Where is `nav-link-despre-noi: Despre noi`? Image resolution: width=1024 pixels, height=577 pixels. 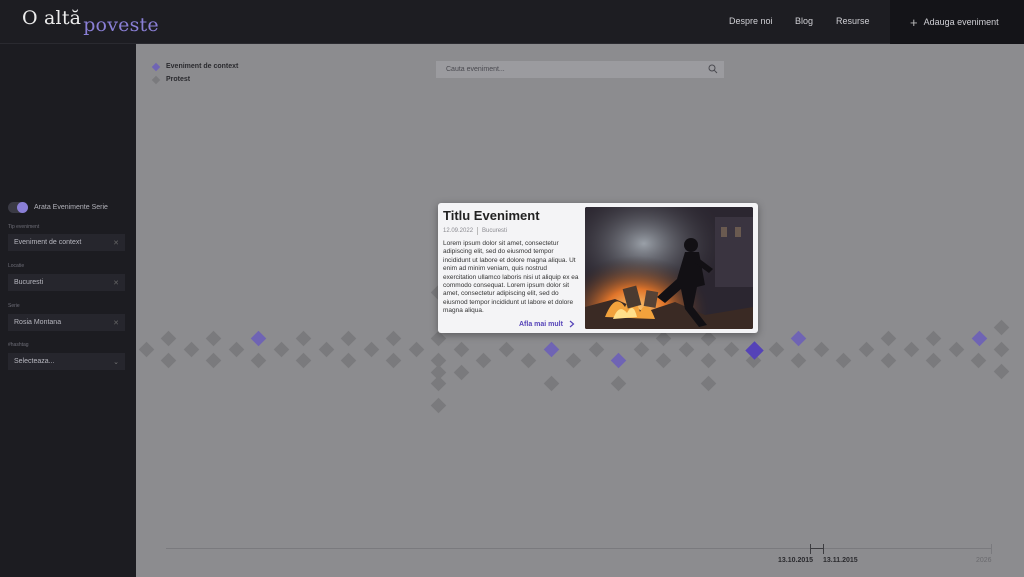
nav-link-despre-noi: Despre noi is located at coordinates (751, 21).